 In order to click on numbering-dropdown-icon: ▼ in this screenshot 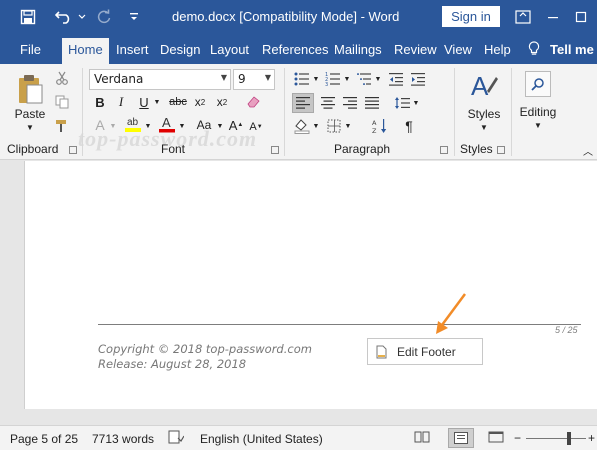, I will do `click(347, 79)`.